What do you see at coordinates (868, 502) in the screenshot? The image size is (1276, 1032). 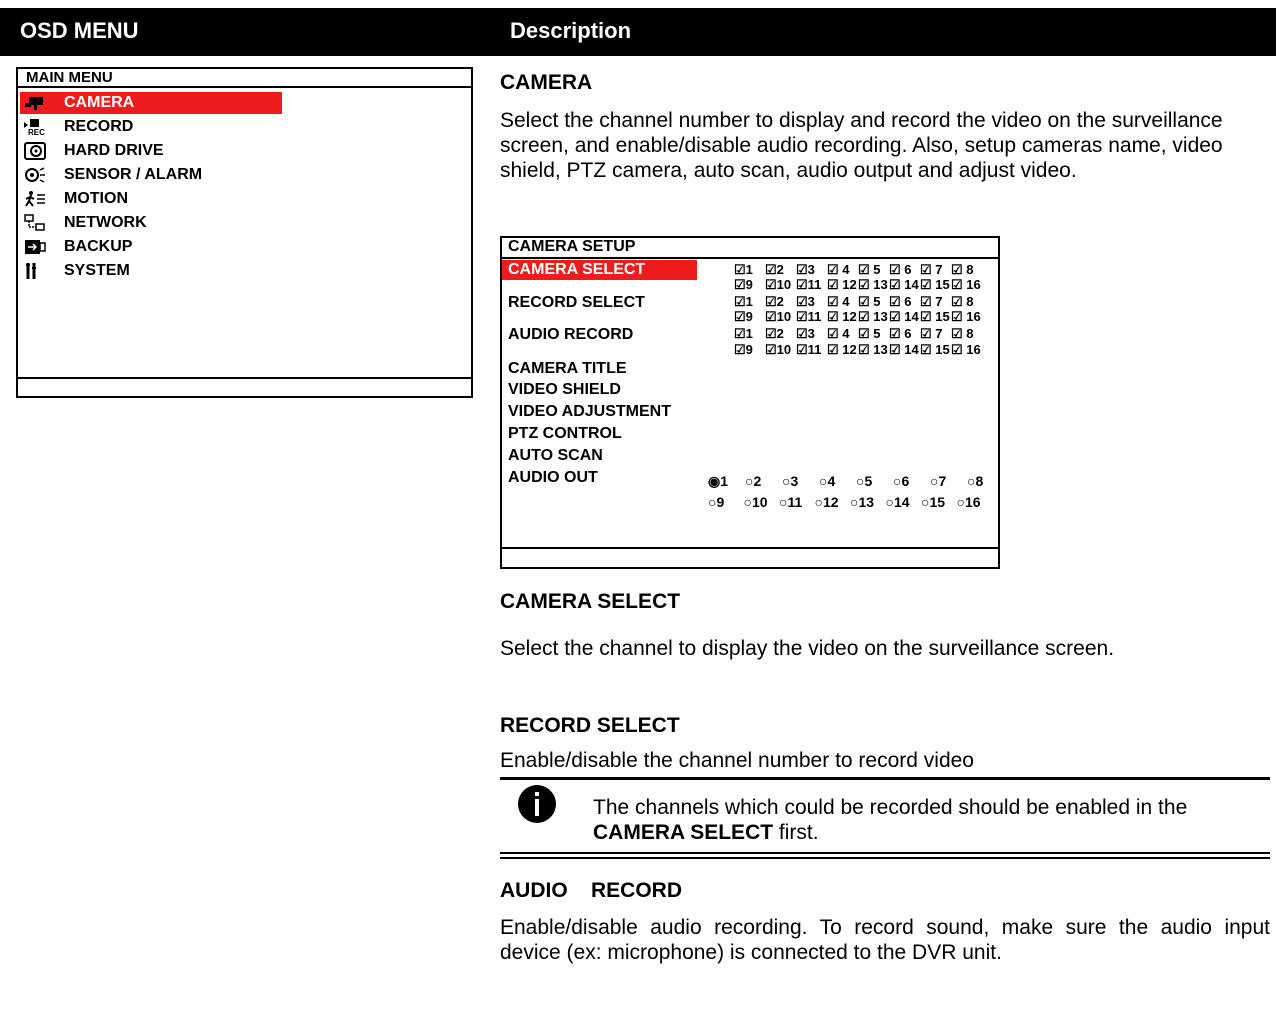 I see `radio: ○13` at bounding box center [868, 502].